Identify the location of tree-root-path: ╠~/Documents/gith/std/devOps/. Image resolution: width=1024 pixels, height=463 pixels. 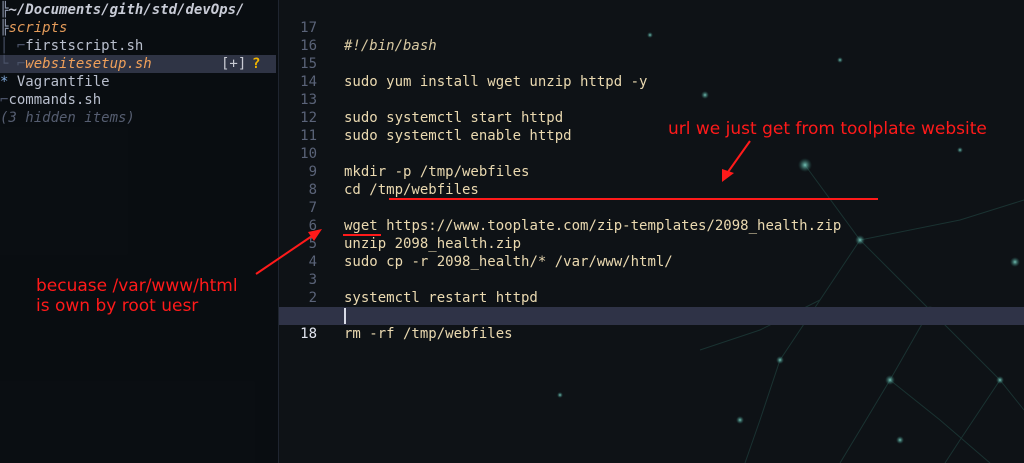
(138, 10).